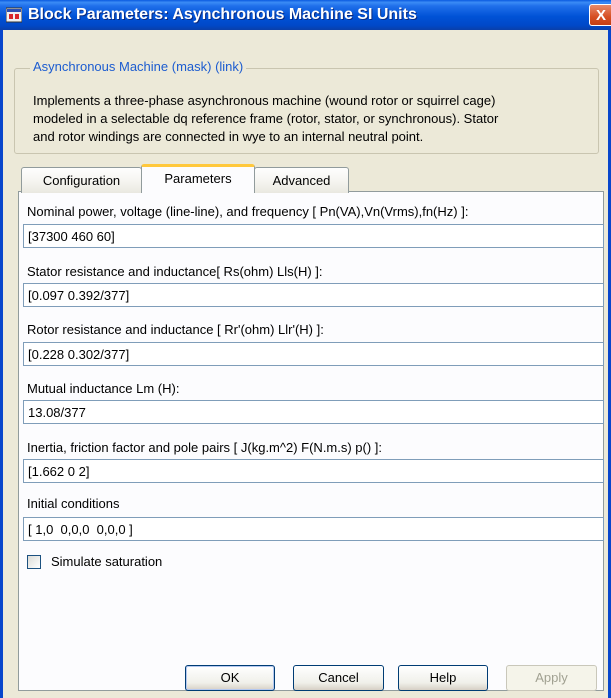 The height and width of the screenshot is (698, 611). Describe the element at coordinates (138, 66) in the screenshot. I see `mask-group-title: Asynchronous Machine (mask) (link)` at that location.